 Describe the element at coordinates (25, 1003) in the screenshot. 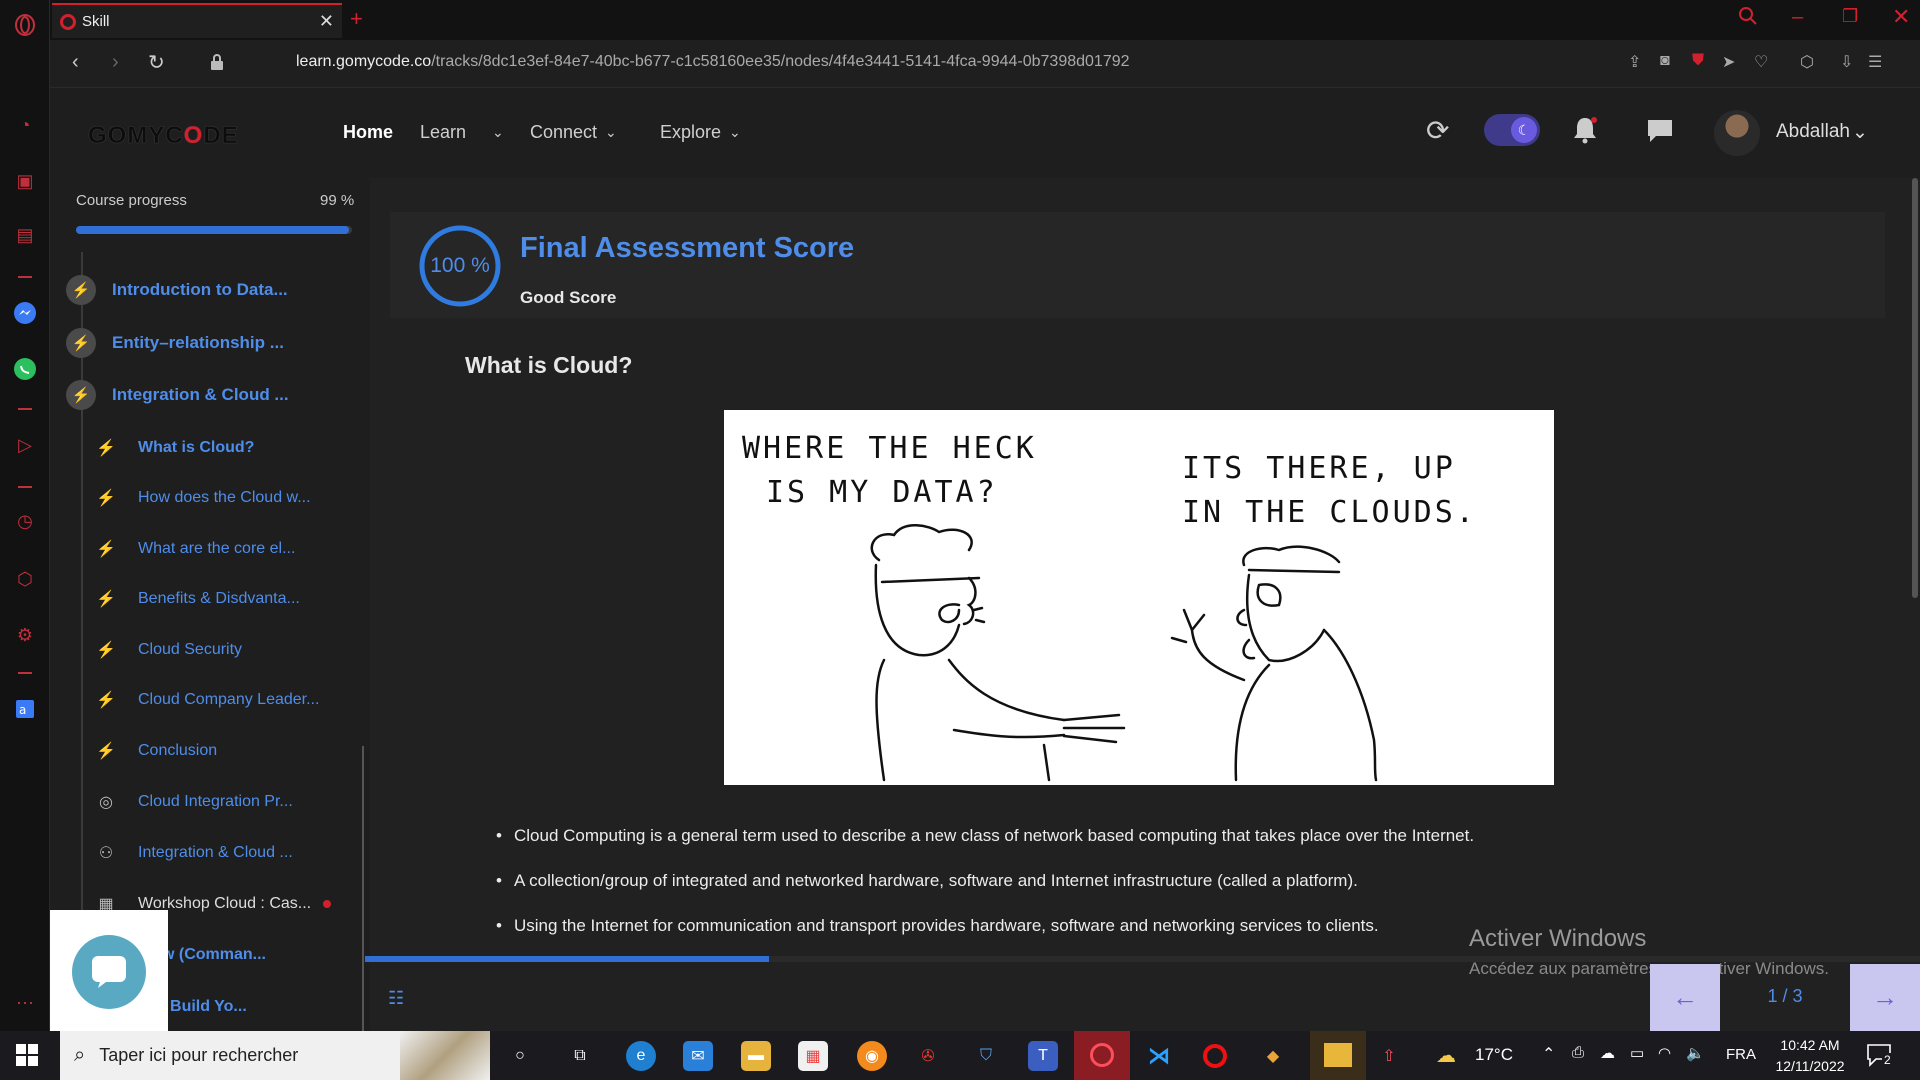

I see `more-icon: ⋯` at that location.